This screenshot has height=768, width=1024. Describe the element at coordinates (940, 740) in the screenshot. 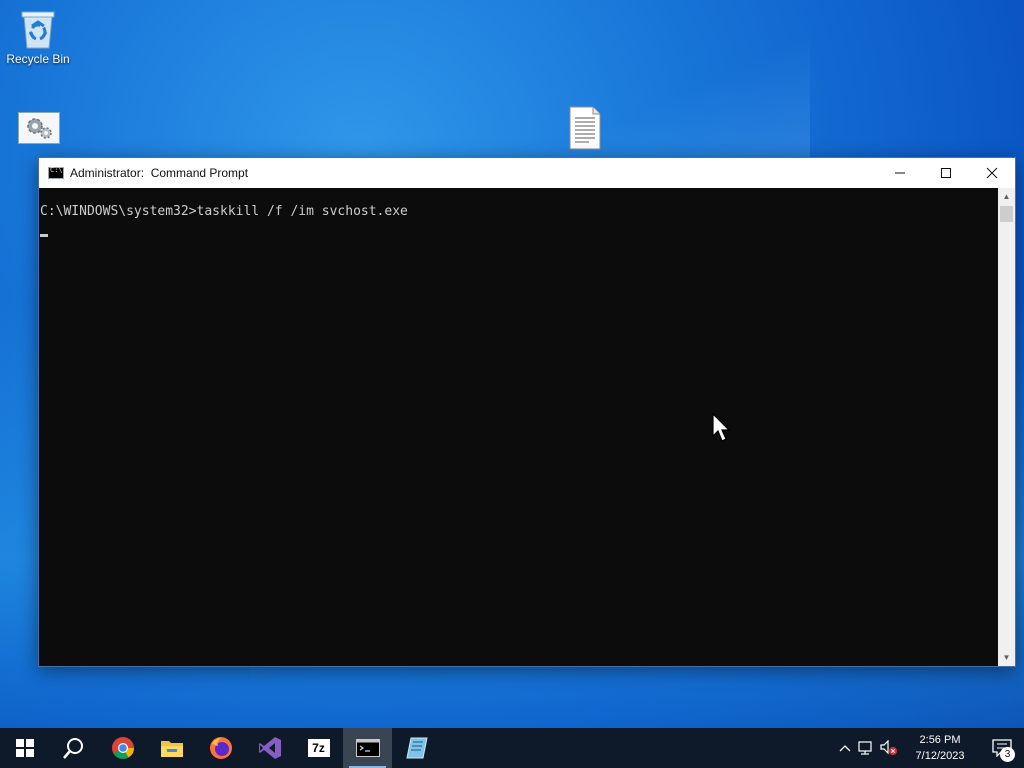

I see `clock-time: 2:56 PM` at that location.